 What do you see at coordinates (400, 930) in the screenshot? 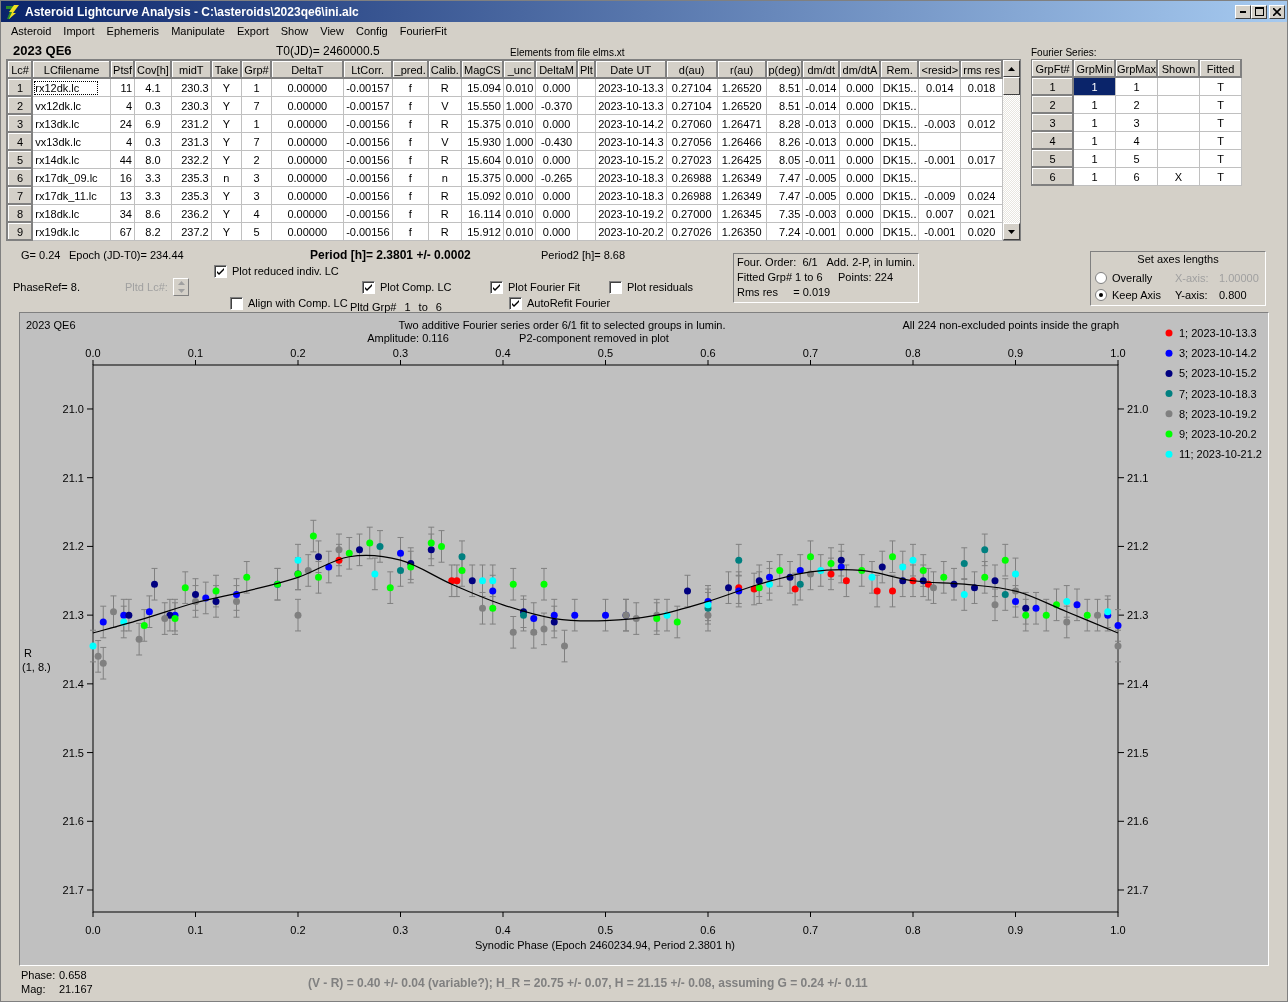
I see `x-tick-label: 0.3` at bounding box center [400, 930].